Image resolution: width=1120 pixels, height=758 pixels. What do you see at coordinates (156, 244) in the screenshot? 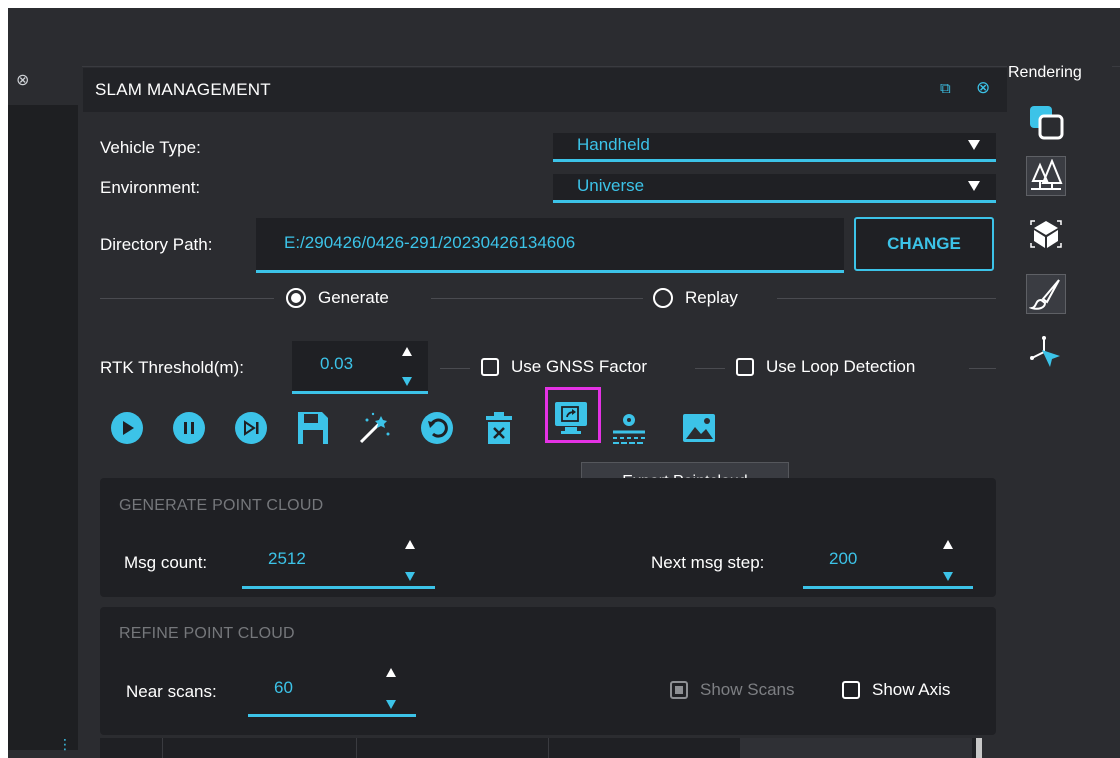
I see `directory-label: Directory Path:` at bounding box center [156, 244].